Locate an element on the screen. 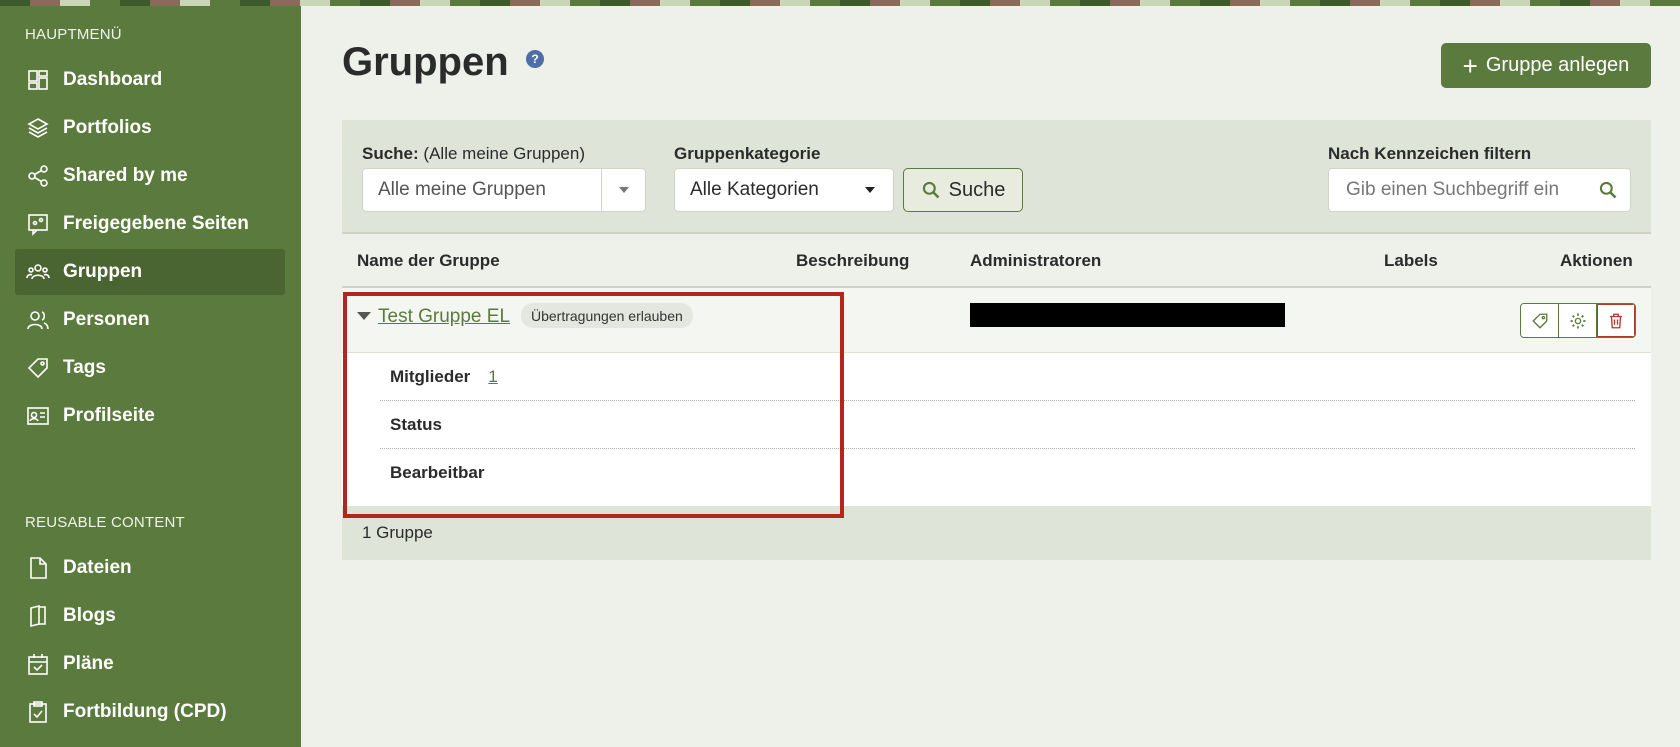 This screenshot has width=1680, height=747. sidebar-item-profile: Profilseite is located at coordinates (150, 416).